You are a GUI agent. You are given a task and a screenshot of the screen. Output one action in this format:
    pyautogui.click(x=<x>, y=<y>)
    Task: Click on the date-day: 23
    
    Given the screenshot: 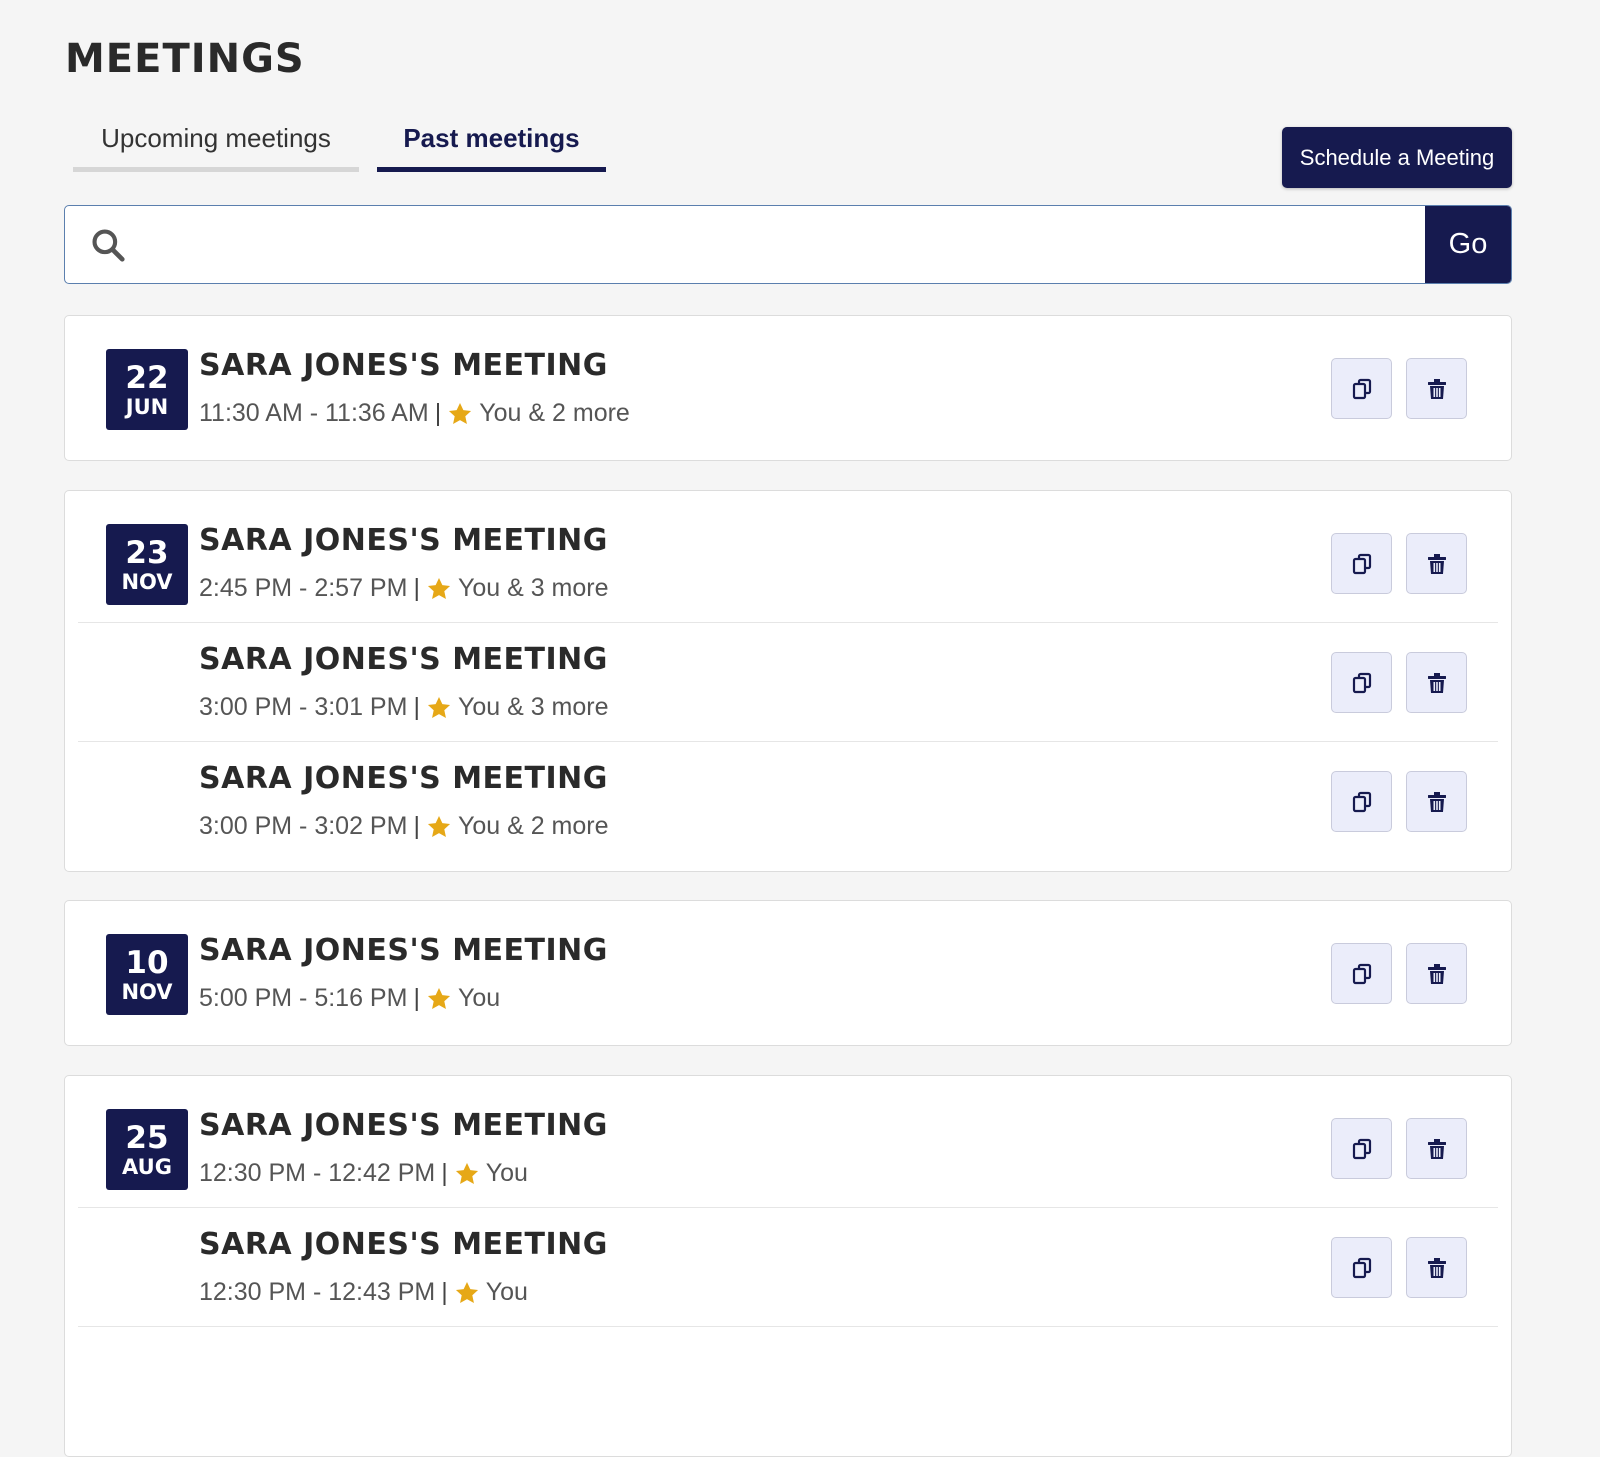 What is the action you would take?
    pyautogui.click(x=147, y=552)
    